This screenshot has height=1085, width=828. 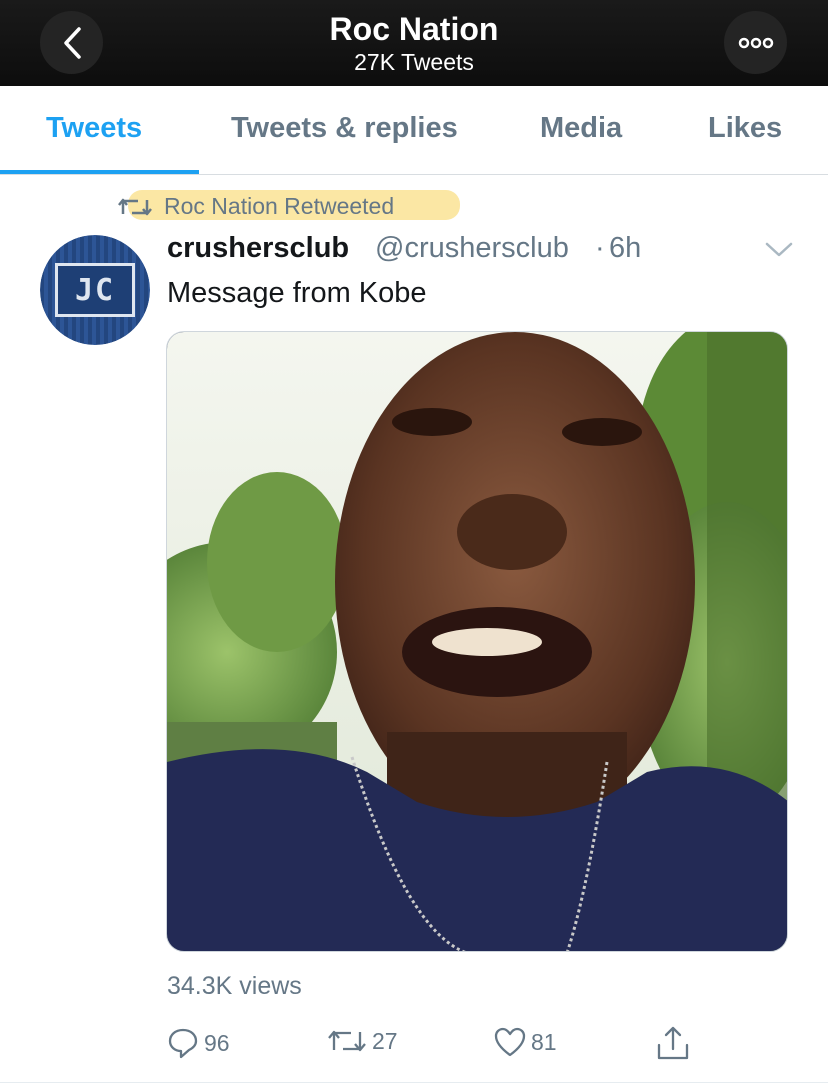 I want to click on like-button: 81, so click(x=525, y=1042).